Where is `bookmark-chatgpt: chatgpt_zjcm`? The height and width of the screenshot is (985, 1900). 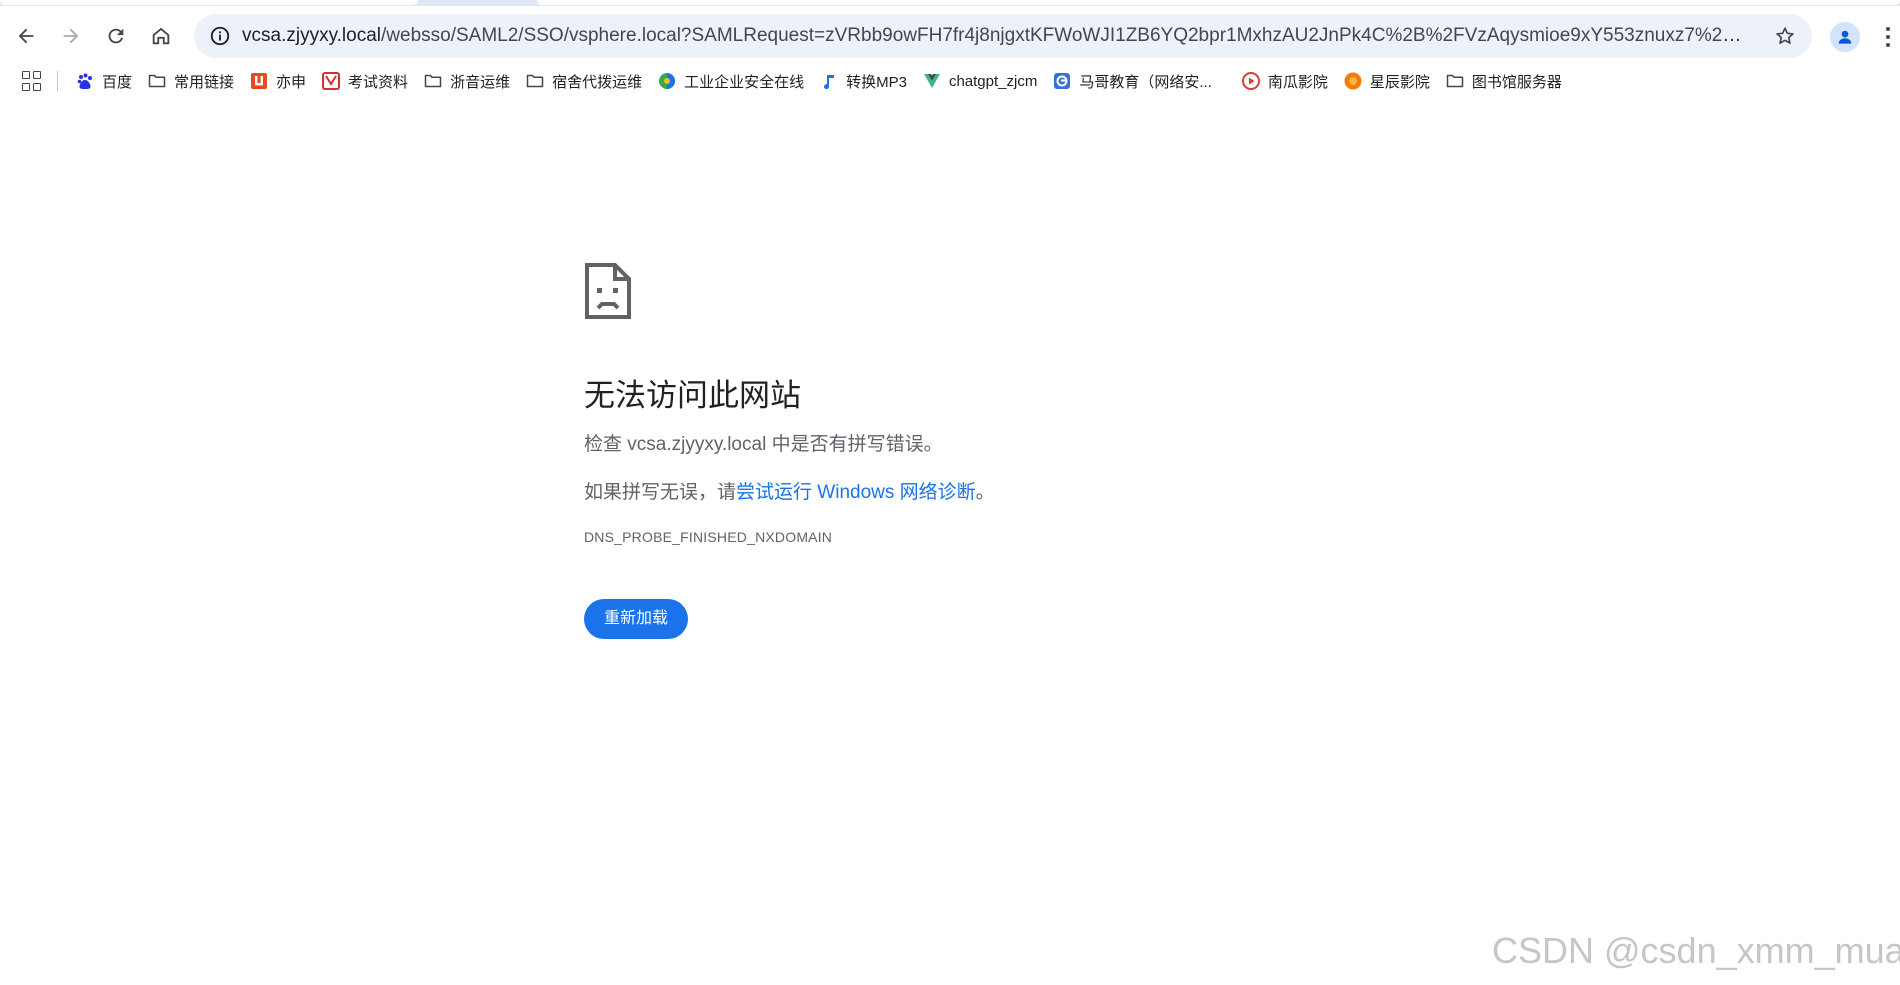
bookmark-chatgpt: chatgpt_zjcm is located at coordinates (980, 81).